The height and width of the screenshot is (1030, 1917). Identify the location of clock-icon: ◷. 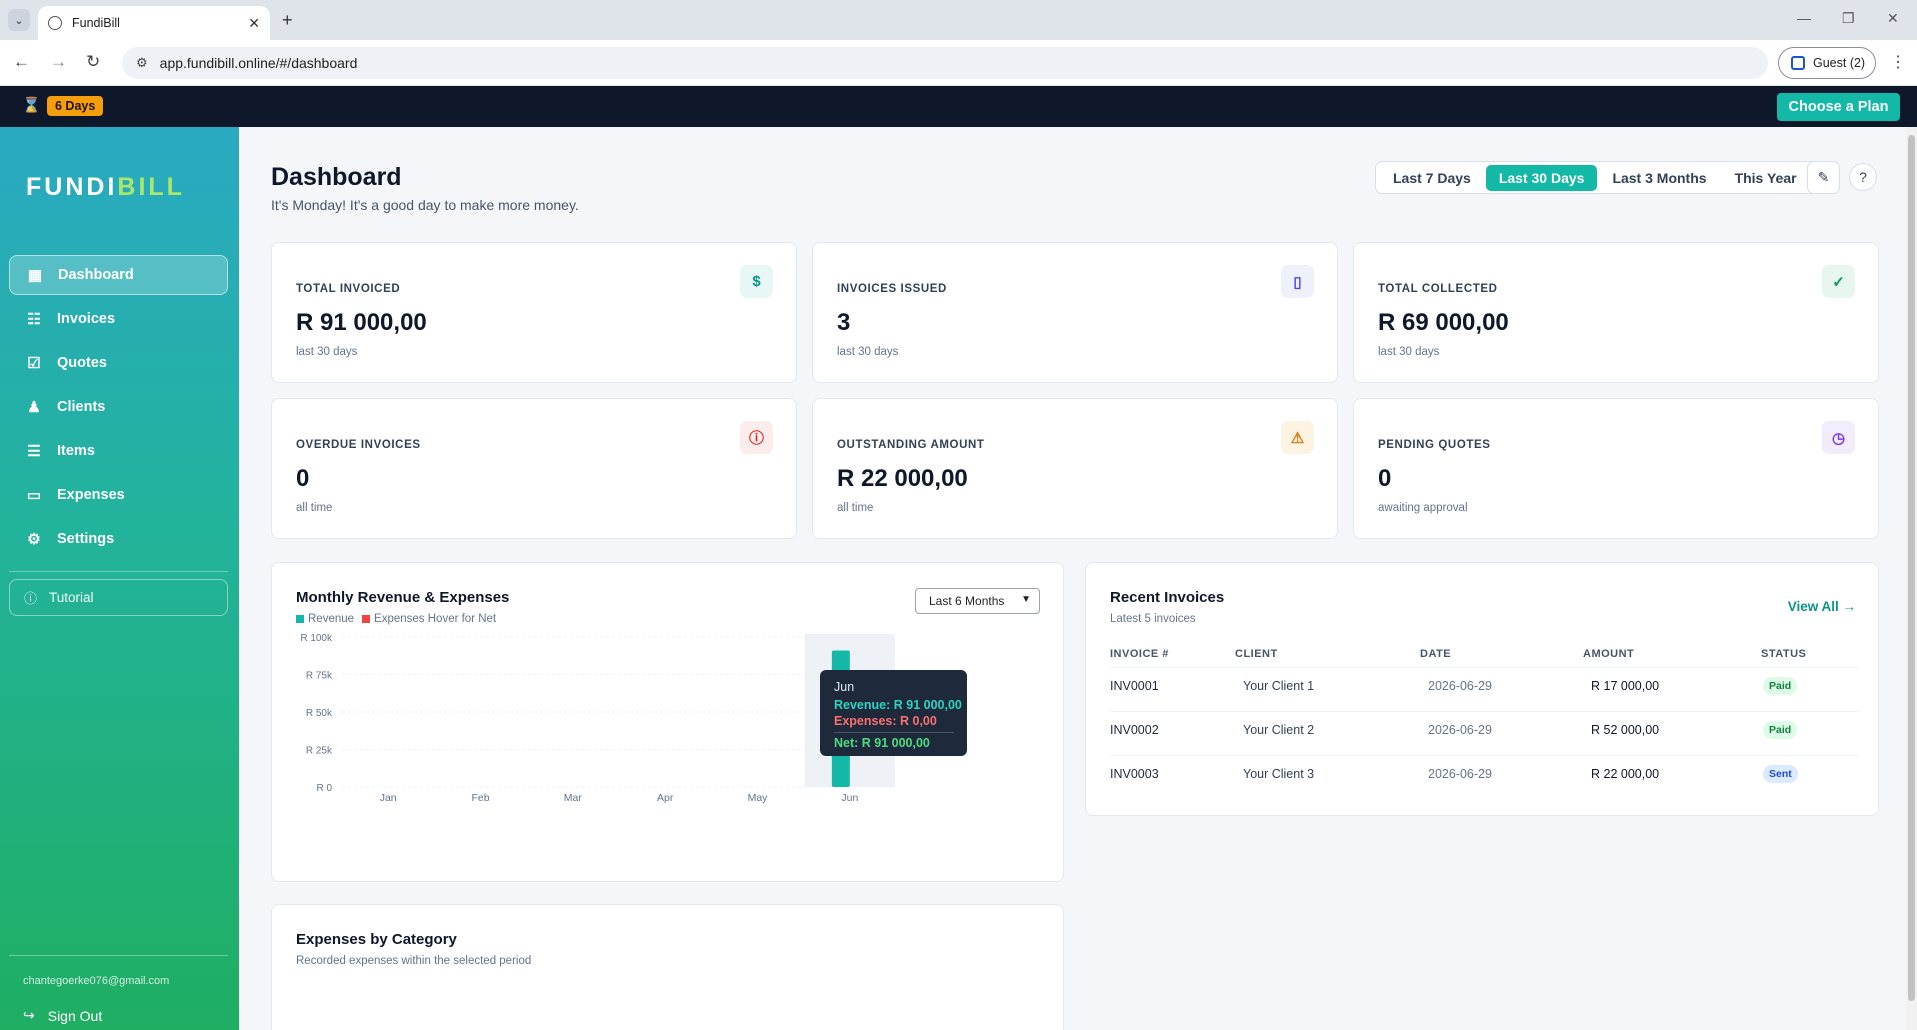
(1838, 437).